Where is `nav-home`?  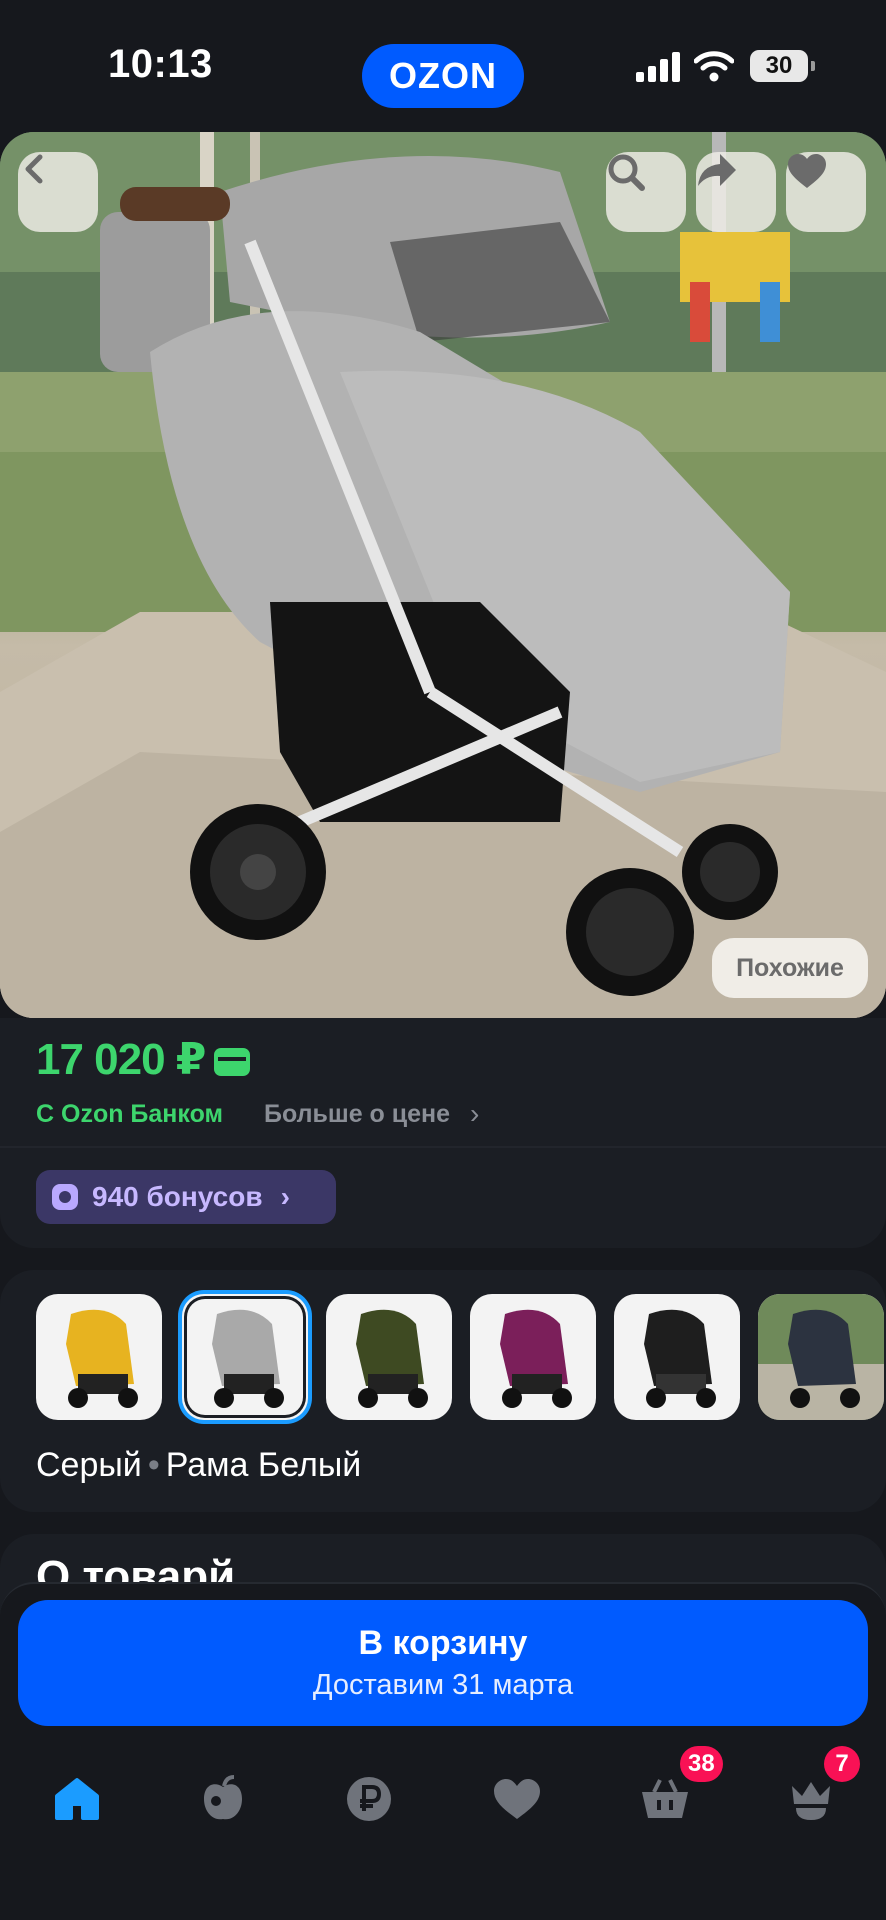 nav-home is located at coordinates (77, 1799).